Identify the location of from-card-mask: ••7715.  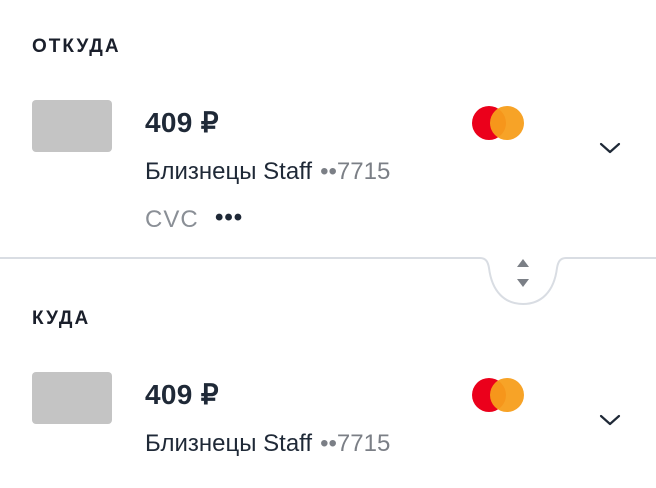
(355, 171).